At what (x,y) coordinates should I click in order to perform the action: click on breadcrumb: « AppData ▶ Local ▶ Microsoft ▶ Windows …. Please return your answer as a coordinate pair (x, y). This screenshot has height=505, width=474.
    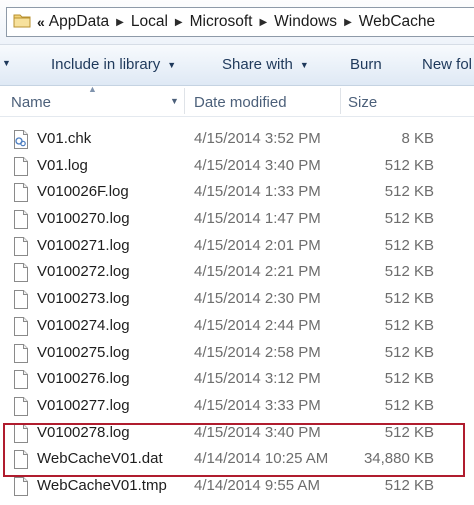
    Looking at the image, I should click on (240, 22).